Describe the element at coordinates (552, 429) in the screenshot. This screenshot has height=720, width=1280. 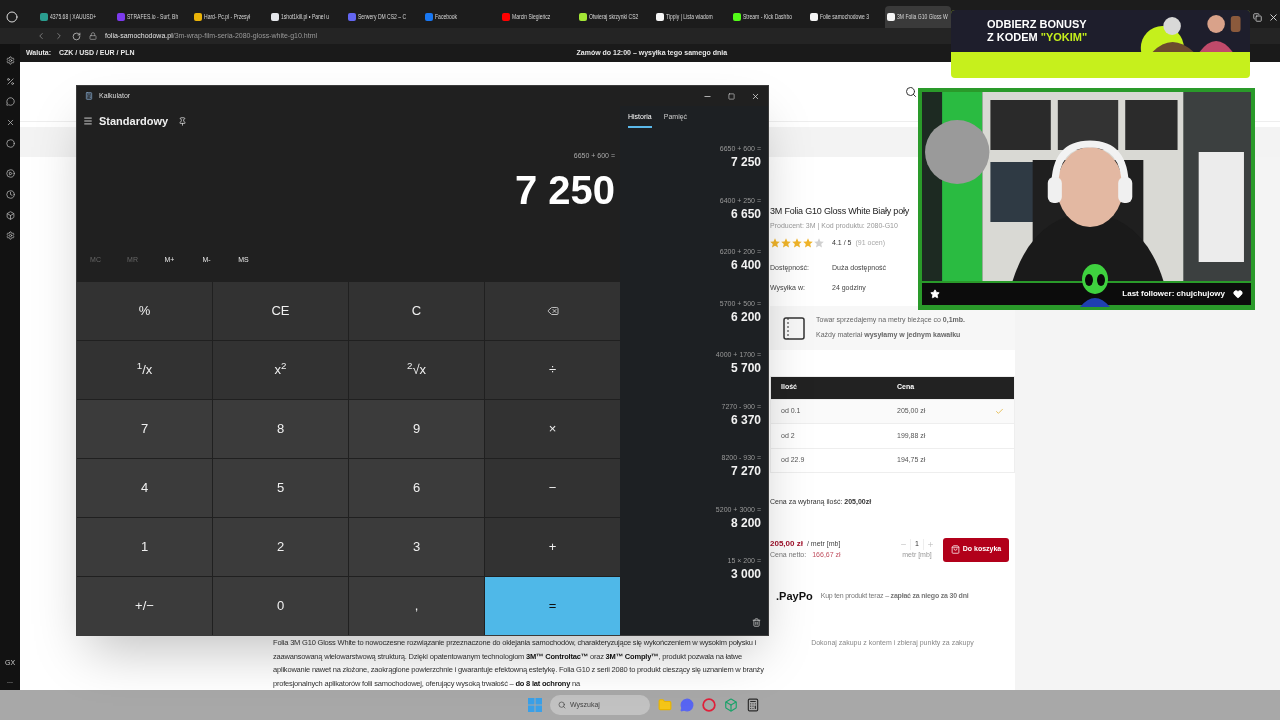
I see `calculator-key: ×` at that location.